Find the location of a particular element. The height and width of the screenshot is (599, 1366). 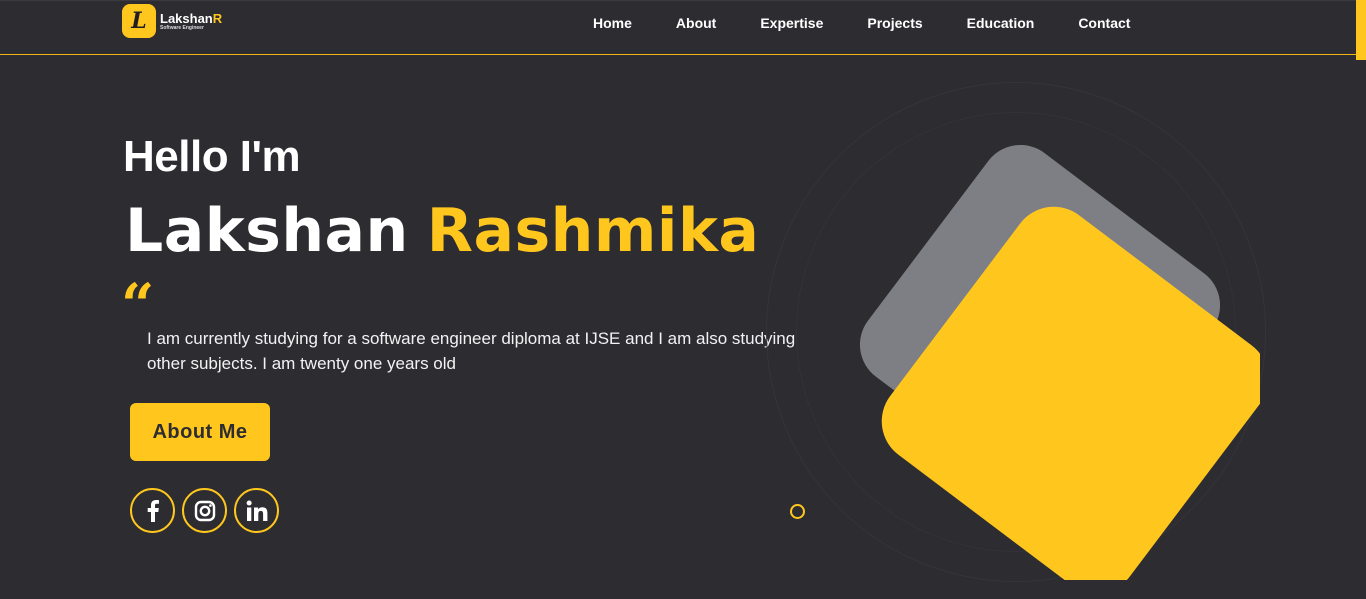

nav-projects: Projects is located at coordinates (894, 23).